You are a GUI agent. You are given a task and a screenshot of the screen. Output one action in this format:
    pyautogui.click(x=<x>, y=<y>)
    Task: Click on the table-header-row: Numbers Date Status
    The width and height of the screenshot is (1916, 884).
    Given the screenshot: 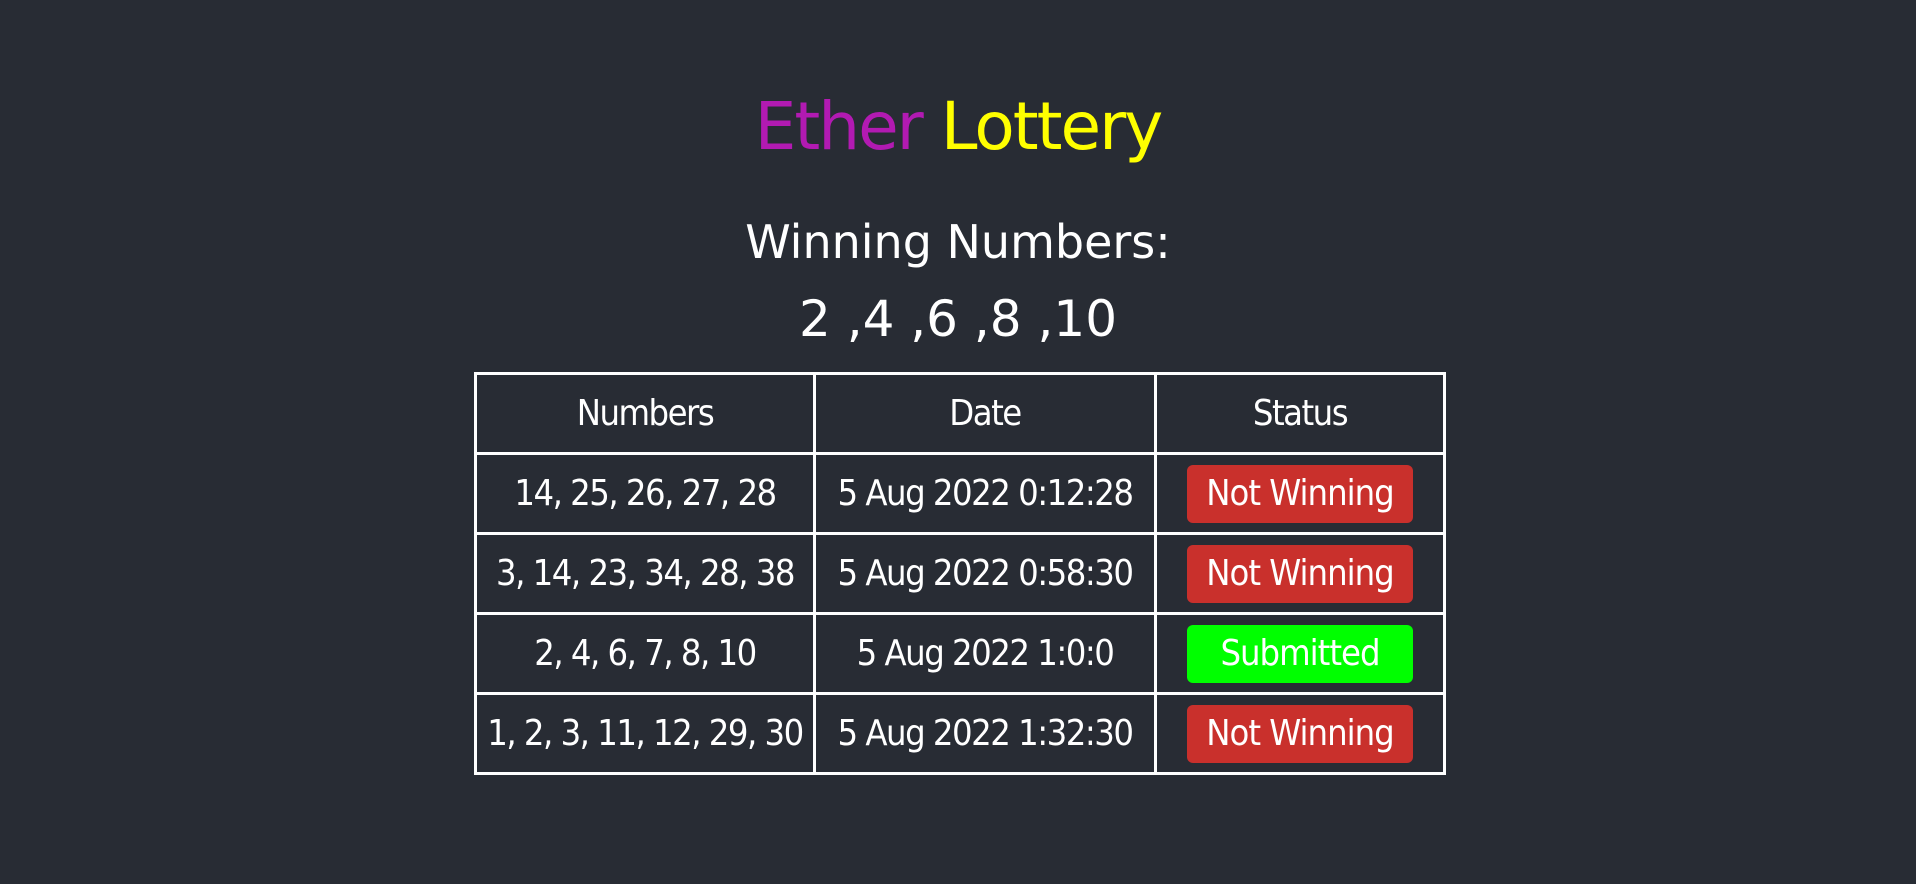 What is the action you would take?
    pyautogui.click(x=960, y=413)
    